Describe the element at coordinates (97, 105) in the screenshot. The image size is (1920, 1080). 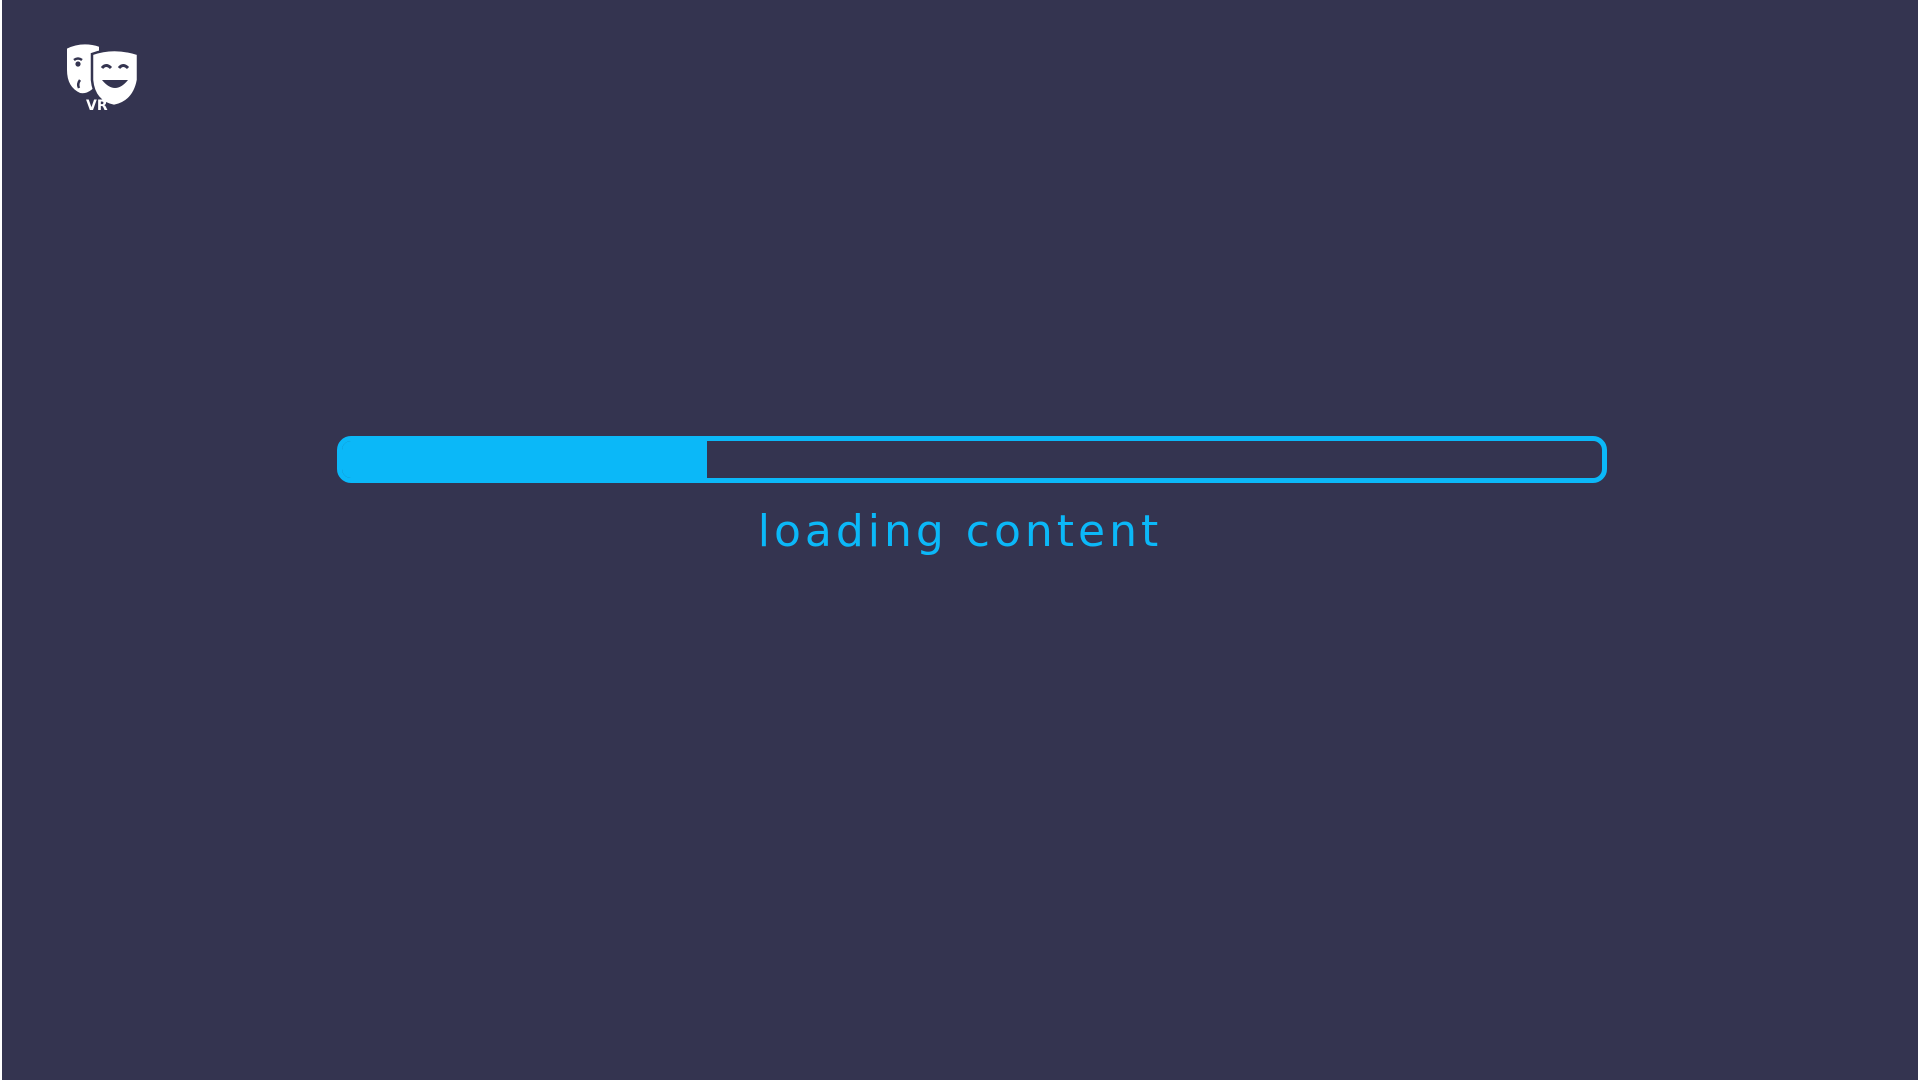
I see `svg-text: VR` at that location.